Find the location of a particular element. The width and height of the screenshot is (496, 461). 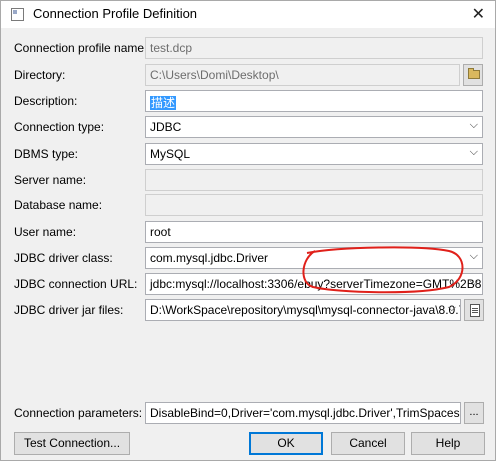

connection-type-select: JDBC ⌵ is located at coordinates (314, 127).